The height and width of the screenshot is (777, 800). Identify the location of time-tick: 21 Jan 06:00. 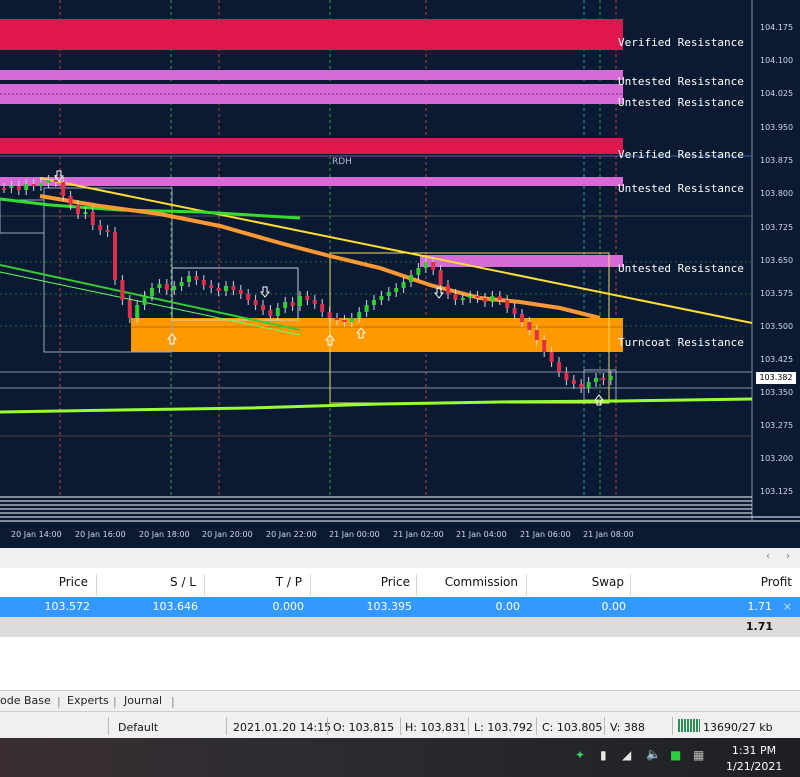
(545, 534).